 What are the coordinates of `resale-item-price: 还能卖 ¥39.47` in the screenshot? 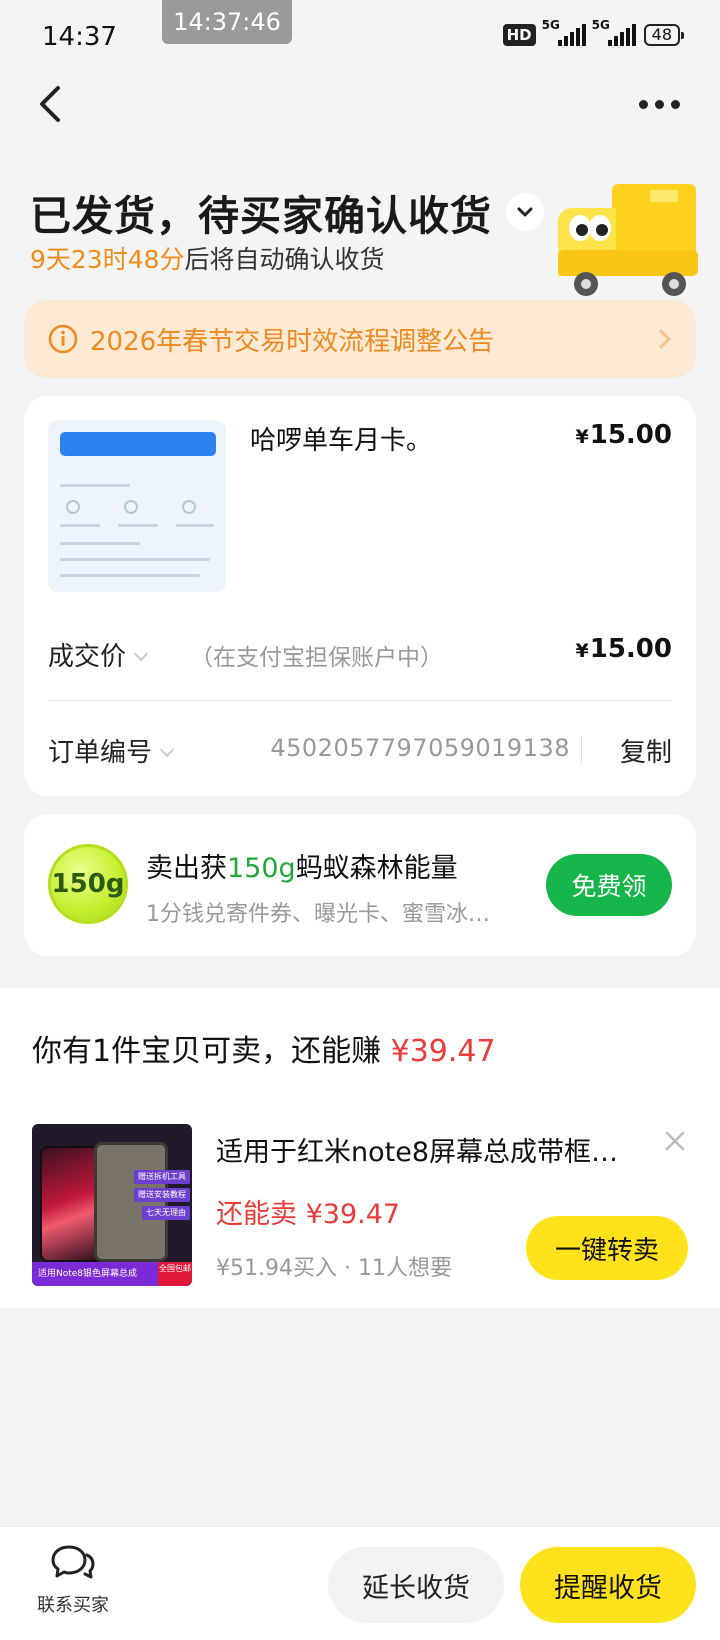 It's located at (308, 1214).